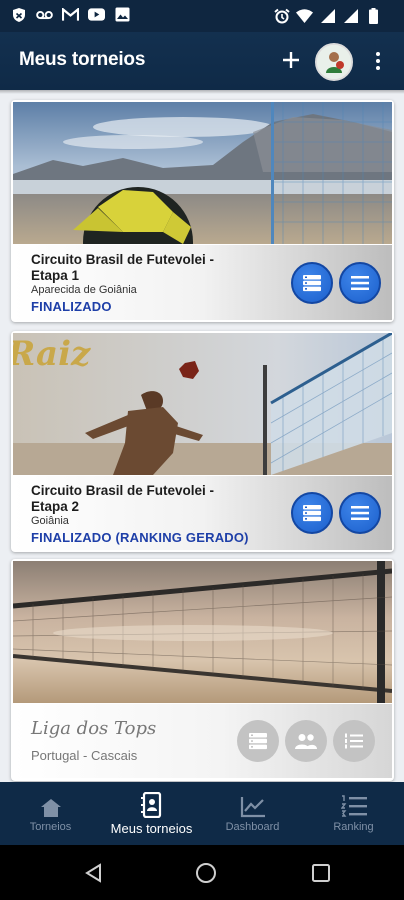 The image size is (404, 900). I want to click on bottom-navigation: Torneios Meus torneios Dashboard Ranking, so click(202, 813).